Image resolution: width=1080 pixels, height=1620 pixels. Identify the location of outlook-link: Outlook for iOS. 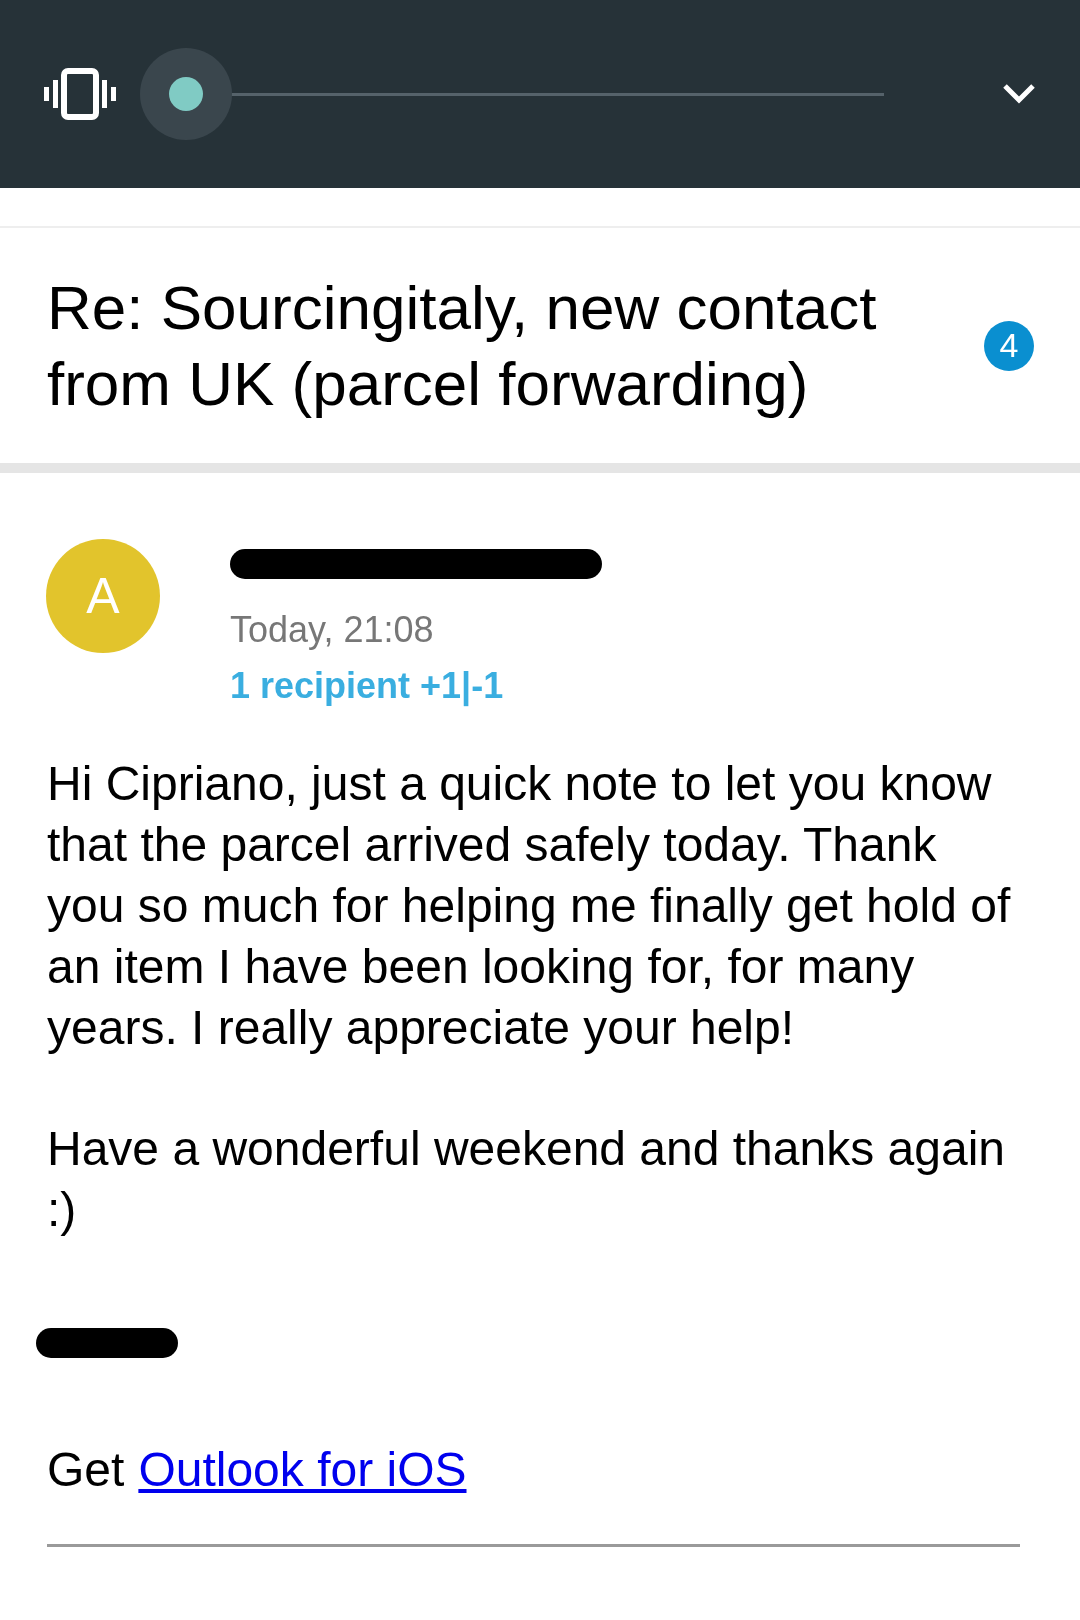
(302, 1470).